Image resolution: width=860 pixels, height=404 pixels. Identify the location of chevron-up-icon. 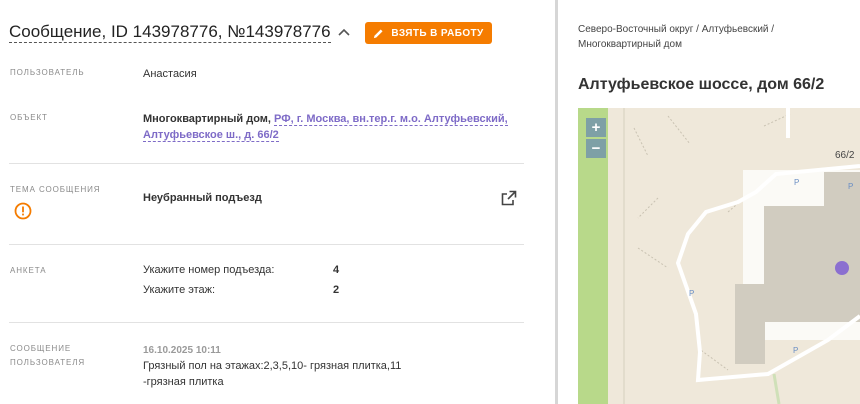
(344, 33).